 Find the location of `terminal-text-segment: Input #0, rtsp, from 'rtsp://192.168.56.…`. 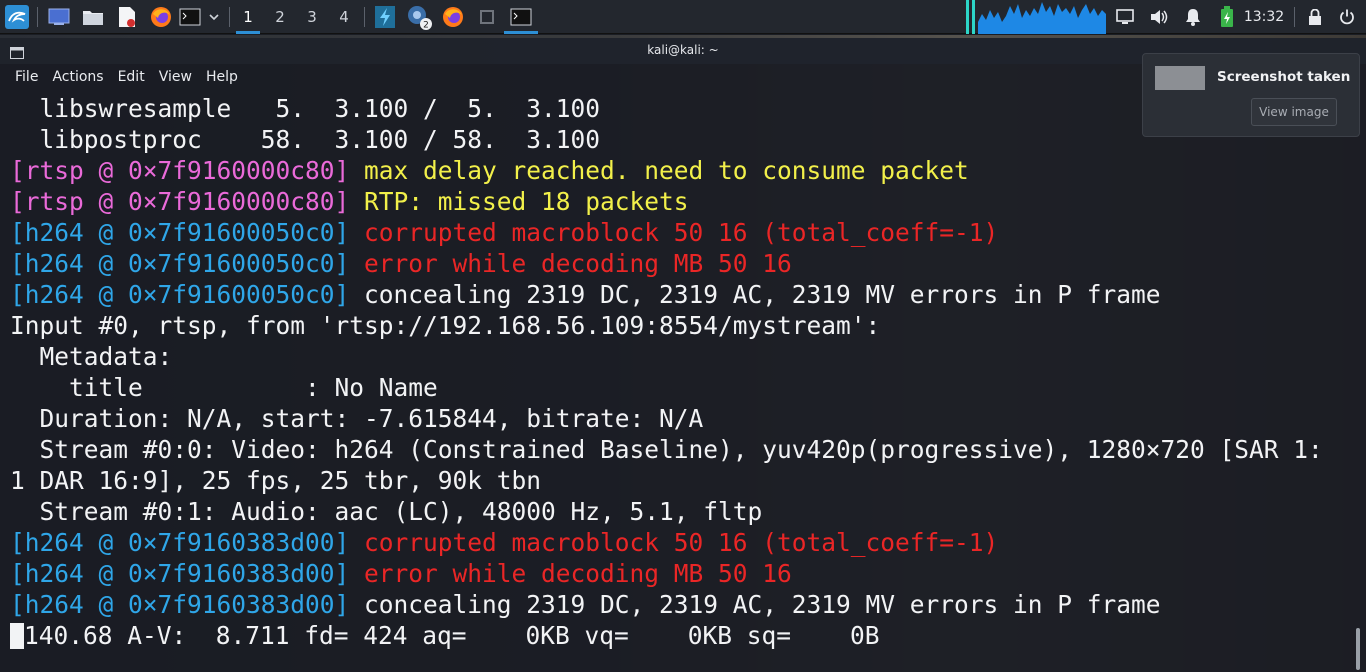

terminal-text-segment: Input #0, rtsp, from 'rtsp://192.168.56.… is located at coordinates (445, 325).